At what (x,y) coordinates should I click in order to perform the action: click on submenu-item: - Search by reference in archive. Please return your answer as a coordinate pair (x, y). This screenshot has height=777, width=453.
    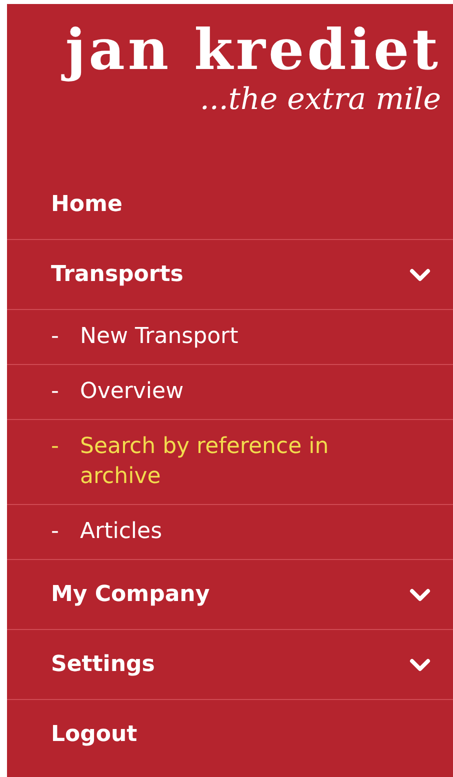
    Looking at the image, I should click on (230, 461).